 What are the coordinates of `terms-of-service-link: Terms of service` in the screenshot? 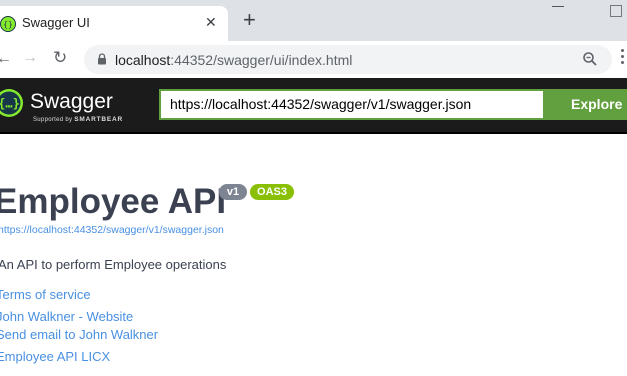 It's located at (45, 294).